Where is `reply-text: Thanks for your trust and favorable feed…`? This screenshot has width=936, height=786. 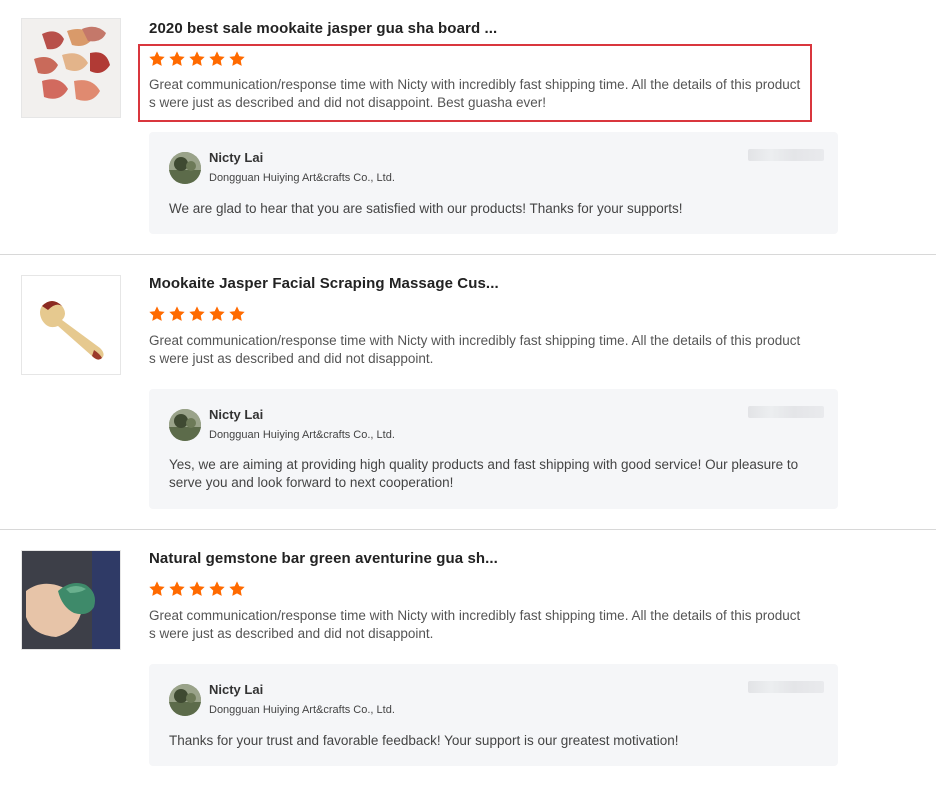 reply-text: Thanks for your trust and favorable feed… is located at coordinates (424, 740).